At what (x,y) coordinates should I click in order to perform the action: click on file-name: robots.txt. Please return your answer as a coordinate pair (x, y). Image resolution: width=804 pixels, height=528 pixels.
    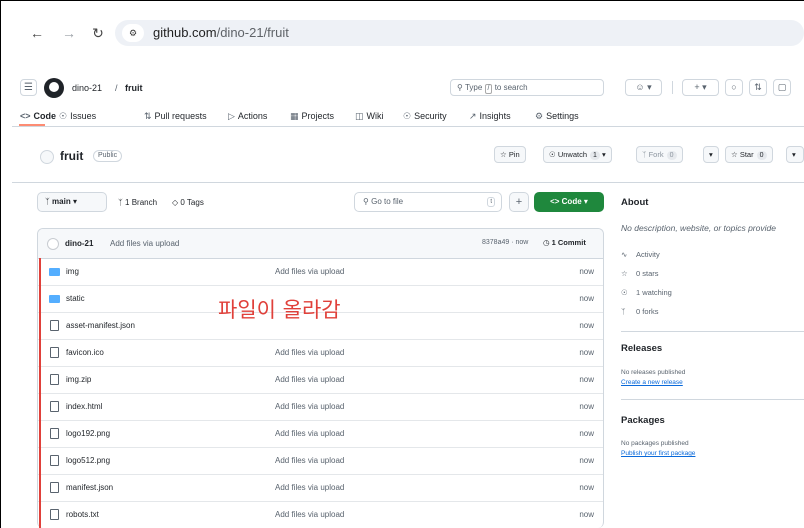
    Looking at the image, I should click on (82, 514).